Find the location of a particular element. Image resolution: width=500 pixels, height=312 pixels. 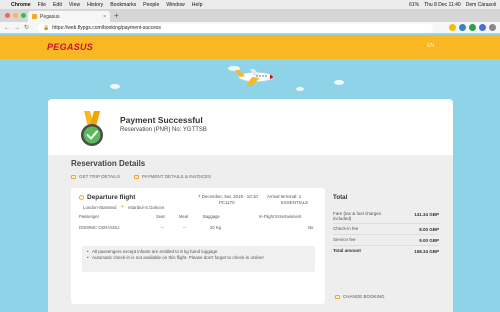

menu-bookmarks: Bookmarks is located at coordinates (123, 5).